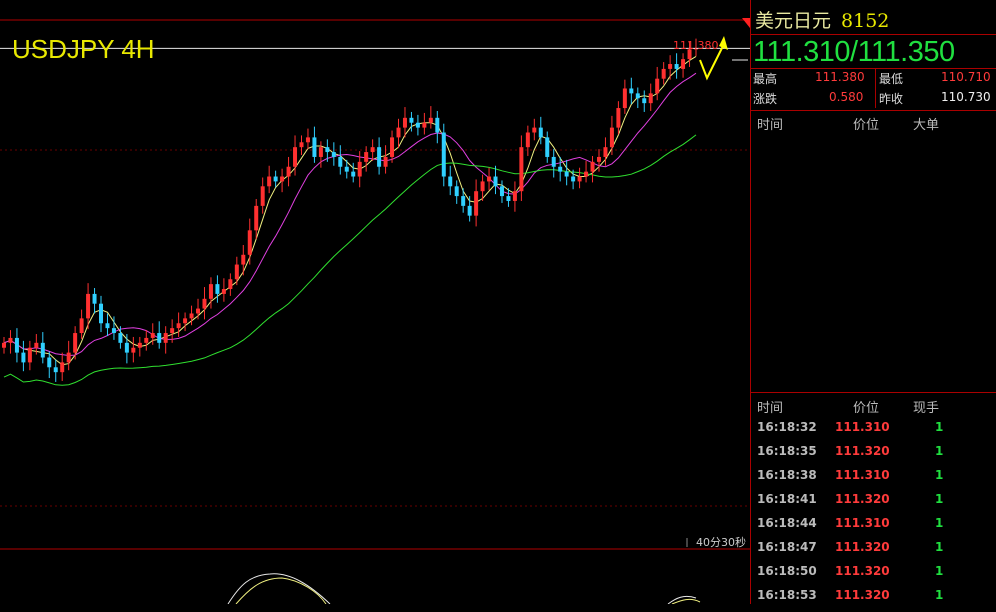 The height and width of the screenshot is (612, 996). I want to click on low-value: 110.710, so click(966, 77).